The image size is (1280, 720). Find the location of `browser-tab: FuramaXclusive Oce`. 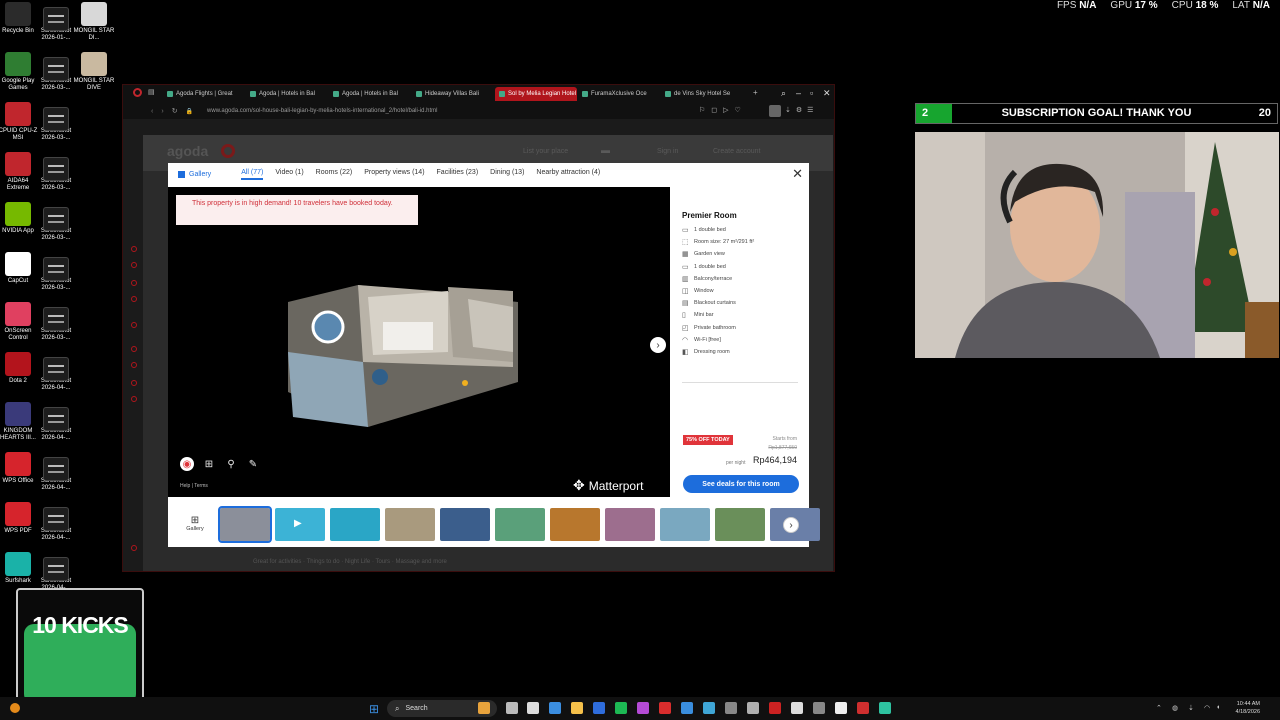

browser-tab: FuramaXclusive Oce is located at coordinates (619, 94).